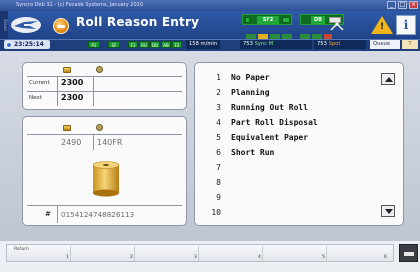 The width and height of the screenshot is (420, 272). I want to click on reason-label: Planning, so click(250, 92).